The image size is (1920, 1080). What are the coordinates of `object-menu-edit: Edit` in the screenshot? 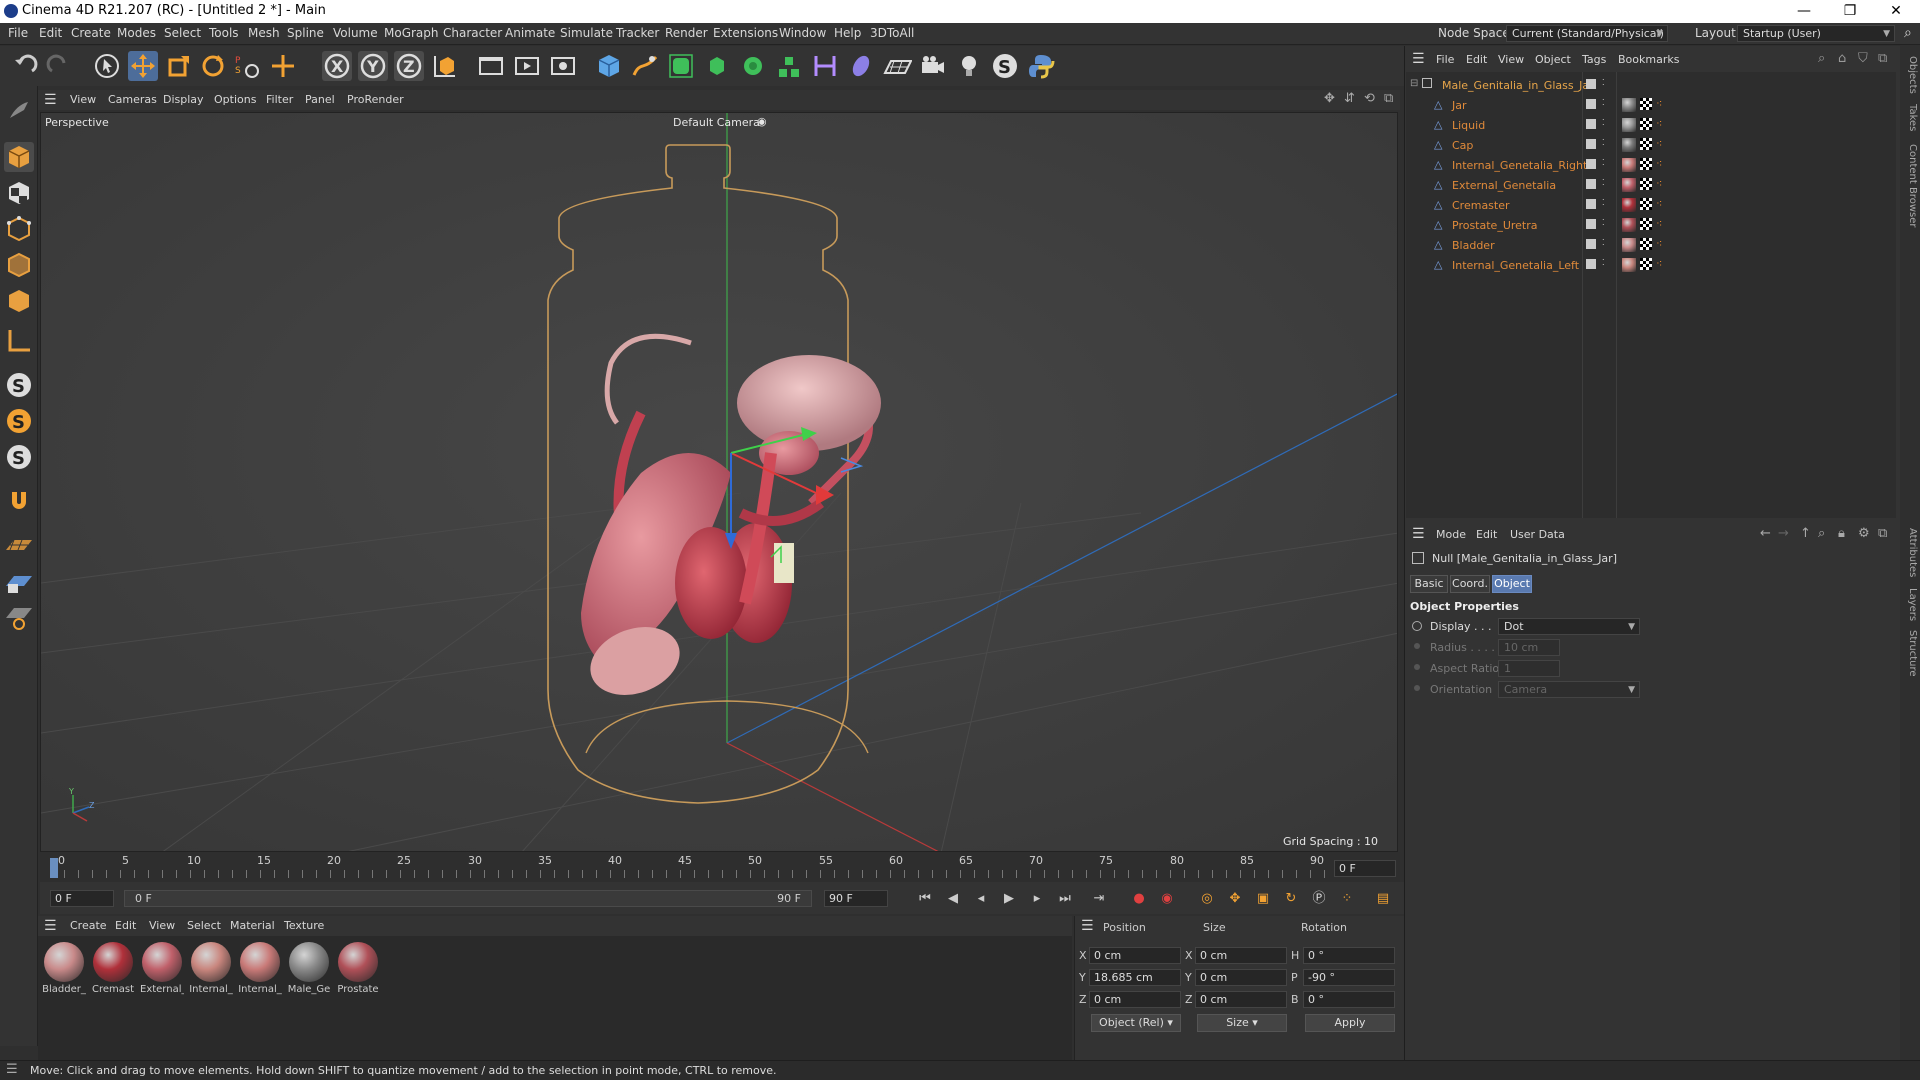 It's located at (1476, 59).